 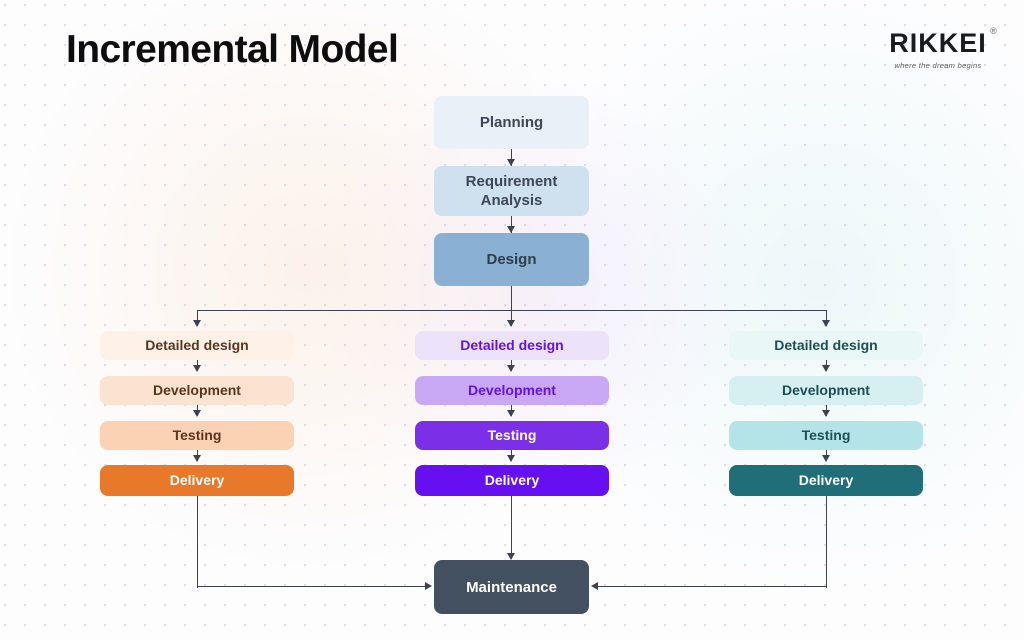 What do you see at coordinates (826, 435) in the screenshot?
I see `increment-3-step-testing: Testing` at bounding box center [826, 435].